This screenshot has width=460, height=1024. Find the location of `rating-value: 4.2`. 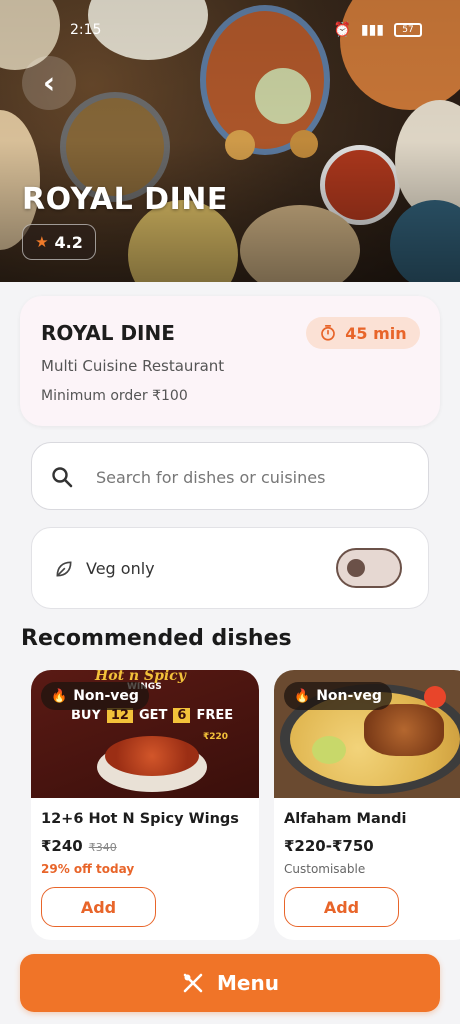

rating-value: 4.2 is located at coordinates (68, 242).